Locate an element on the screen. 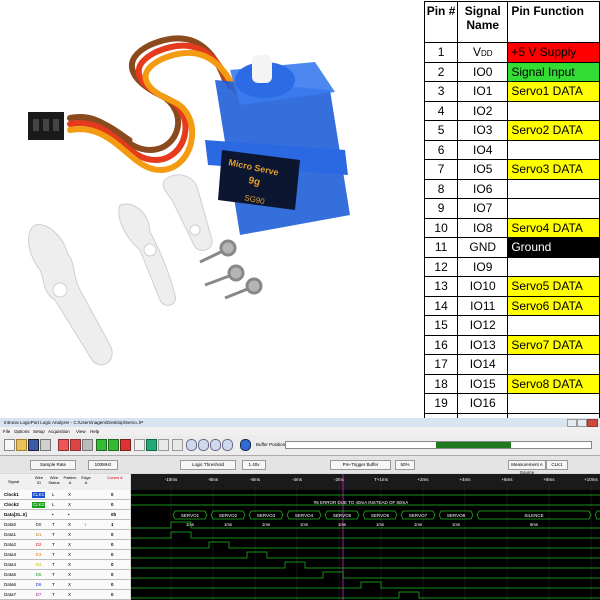 Image resolution: width=600 pixels, height=600 pixels. bars-icon is located at coordinates (163, 445).